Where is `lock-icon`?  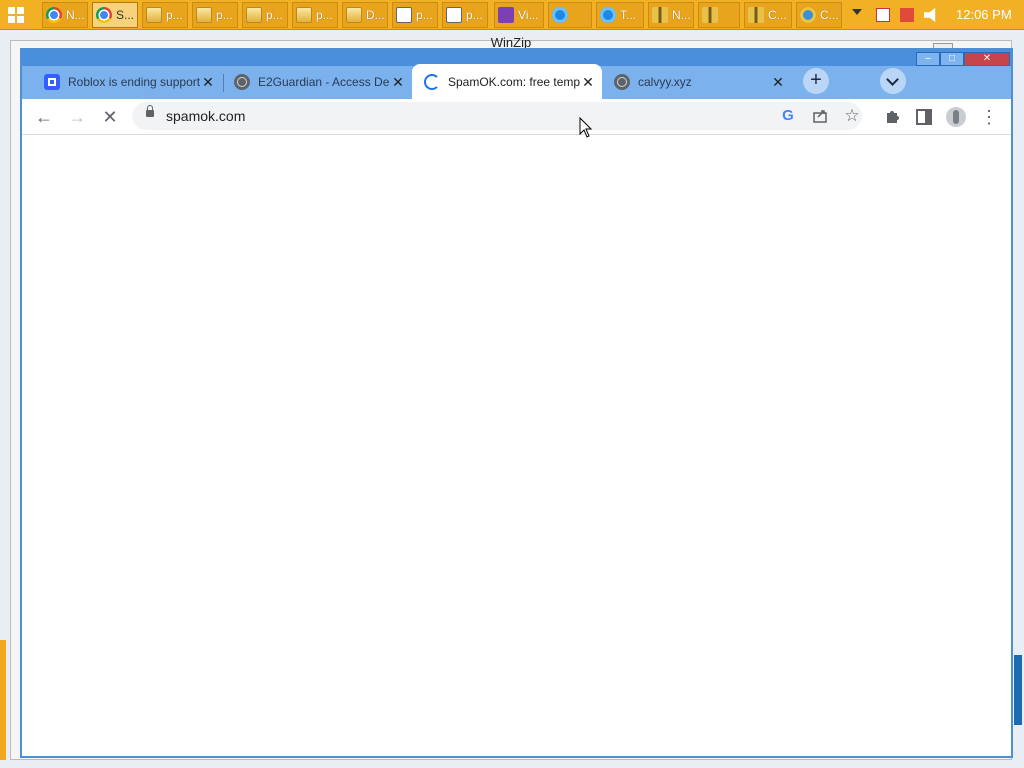
lock-icon is located at coordinates (150, 111).